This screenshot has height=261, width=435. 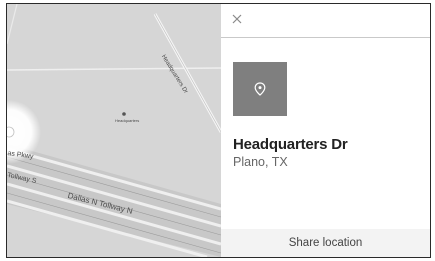 What do you see at coordinates (127, 120) in the screenshot?
I see `poi-label: Headquarters` at bounding box center [127, 120].